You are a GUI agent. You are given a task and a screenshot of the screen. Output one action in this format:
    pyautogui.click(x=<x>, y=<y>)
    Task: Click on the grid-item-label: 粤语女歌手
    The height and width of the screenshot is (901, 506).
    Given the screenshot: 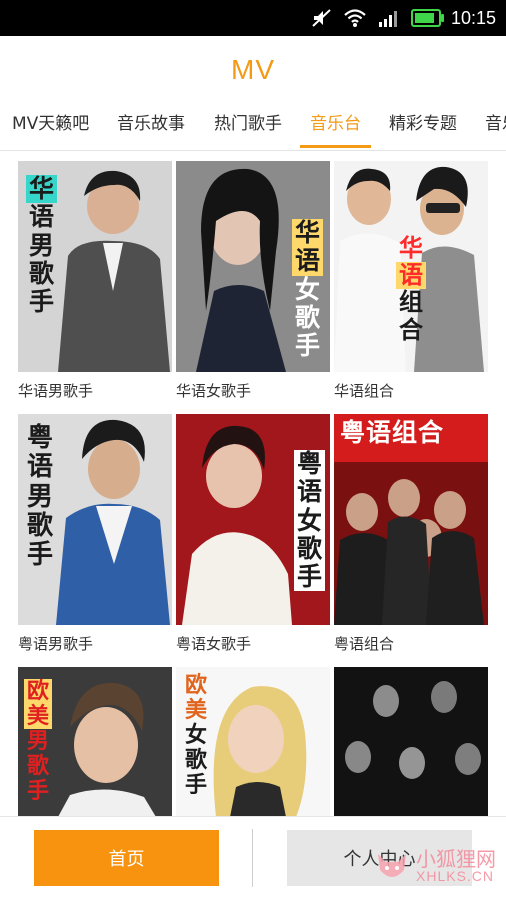 What is the action you would take?
    pyautogui.click(x=214, y=644)
    